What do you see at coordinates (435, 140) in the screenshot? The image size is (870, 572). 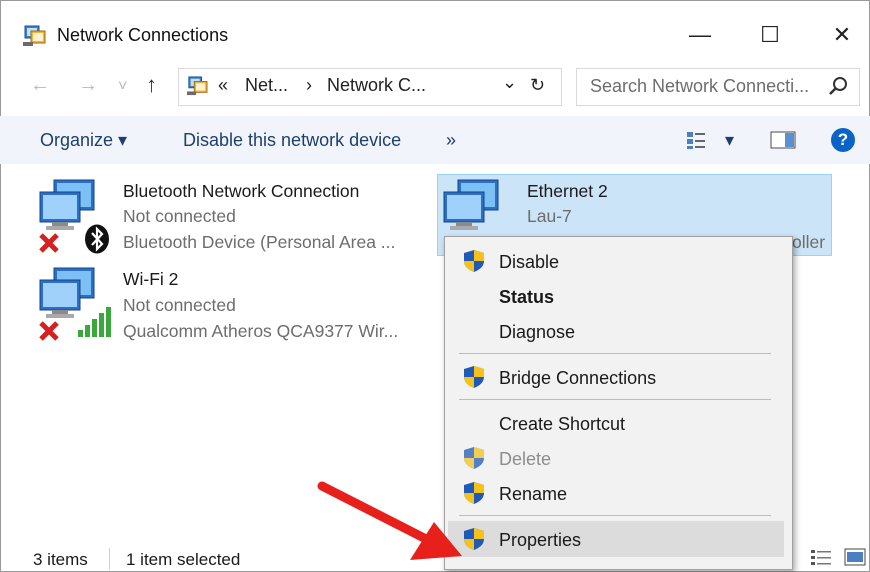 I see `command-bar` at bounding box center [435, 140].